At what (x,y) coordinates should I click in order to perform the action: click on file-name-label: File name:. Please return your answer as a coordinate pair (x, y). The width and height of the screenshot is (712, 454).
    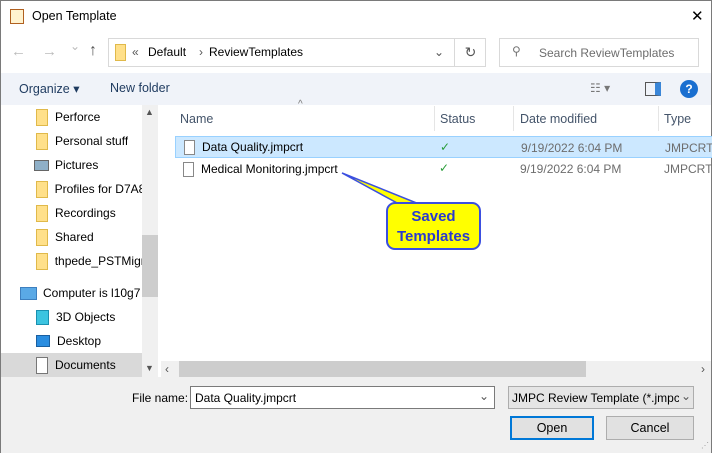
    Looking at the image, I should click on (160, 398).